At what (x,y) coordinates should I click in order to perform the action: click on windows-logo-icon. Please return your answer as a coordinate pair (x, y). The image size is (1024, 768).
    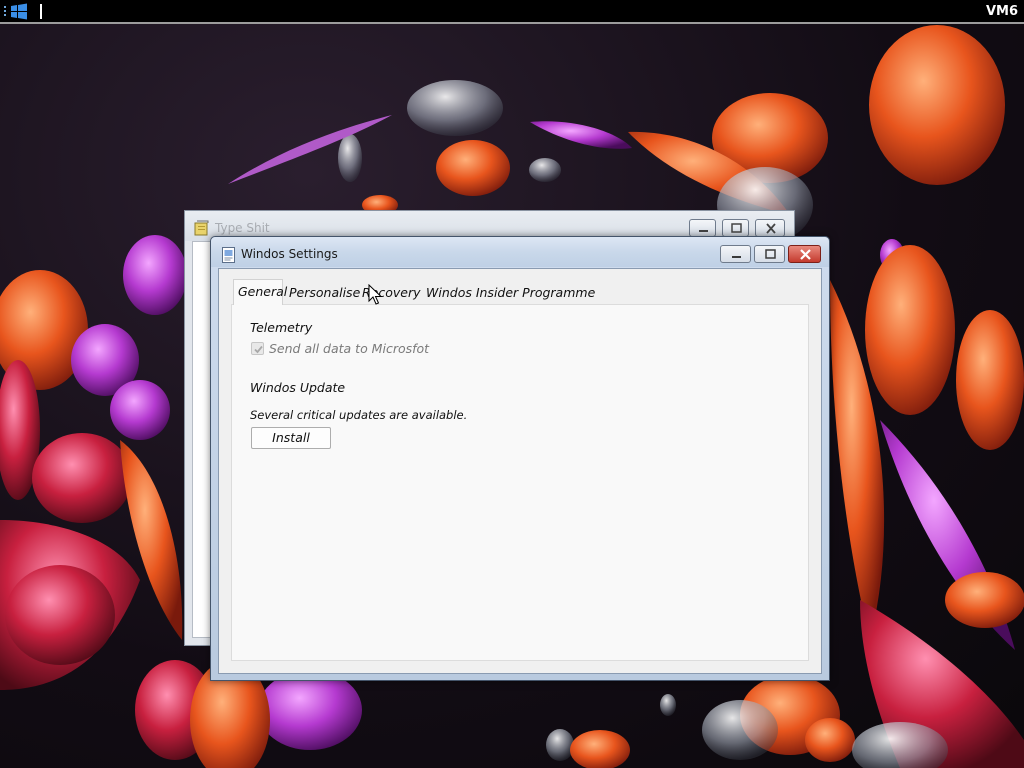
    Looking at the image, I should click on (15, 11).